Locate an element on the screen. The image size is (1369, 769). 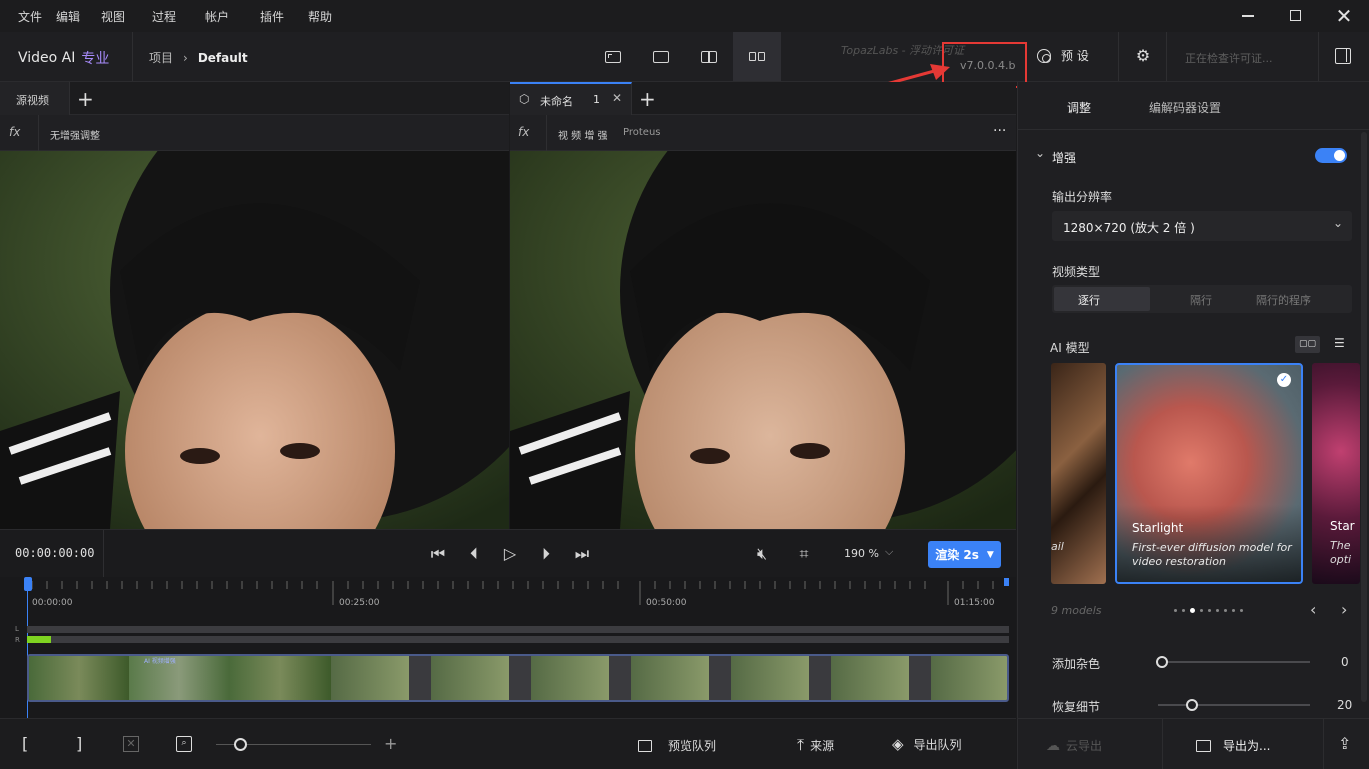
tab-count: 1 is located at coordinates (596, 99).